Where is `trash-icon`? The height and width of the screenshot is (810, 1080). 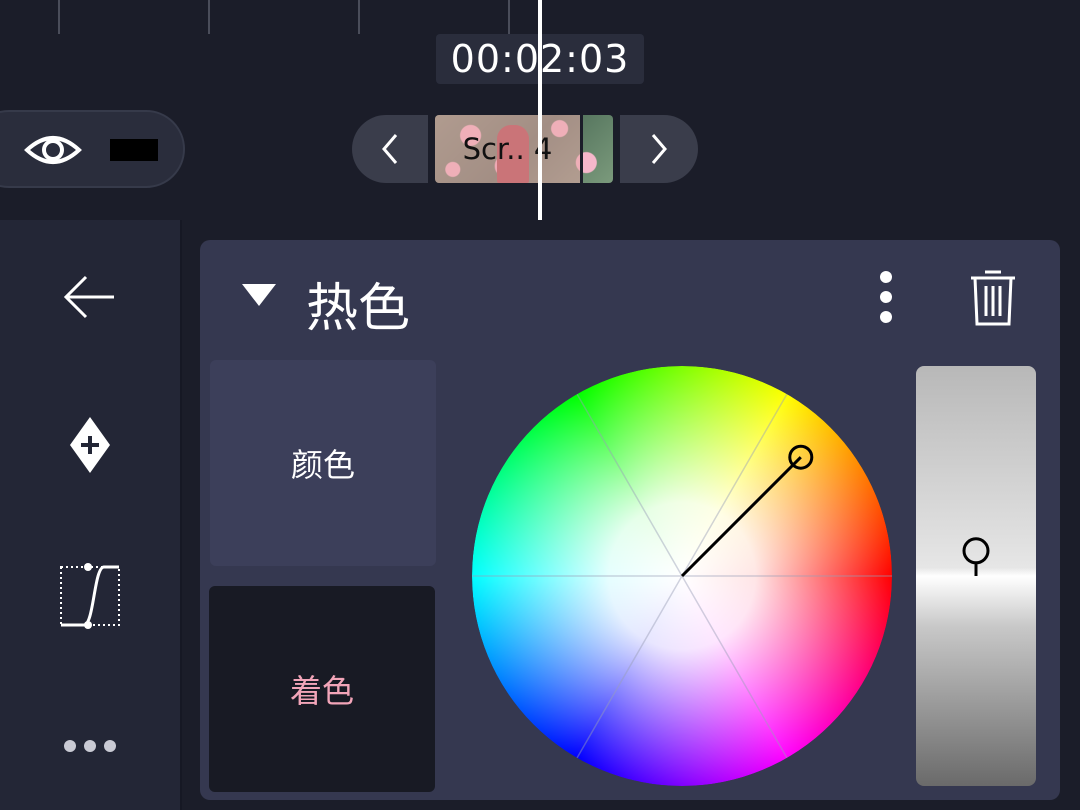 trash-icon is located at coordinates (993, 297).